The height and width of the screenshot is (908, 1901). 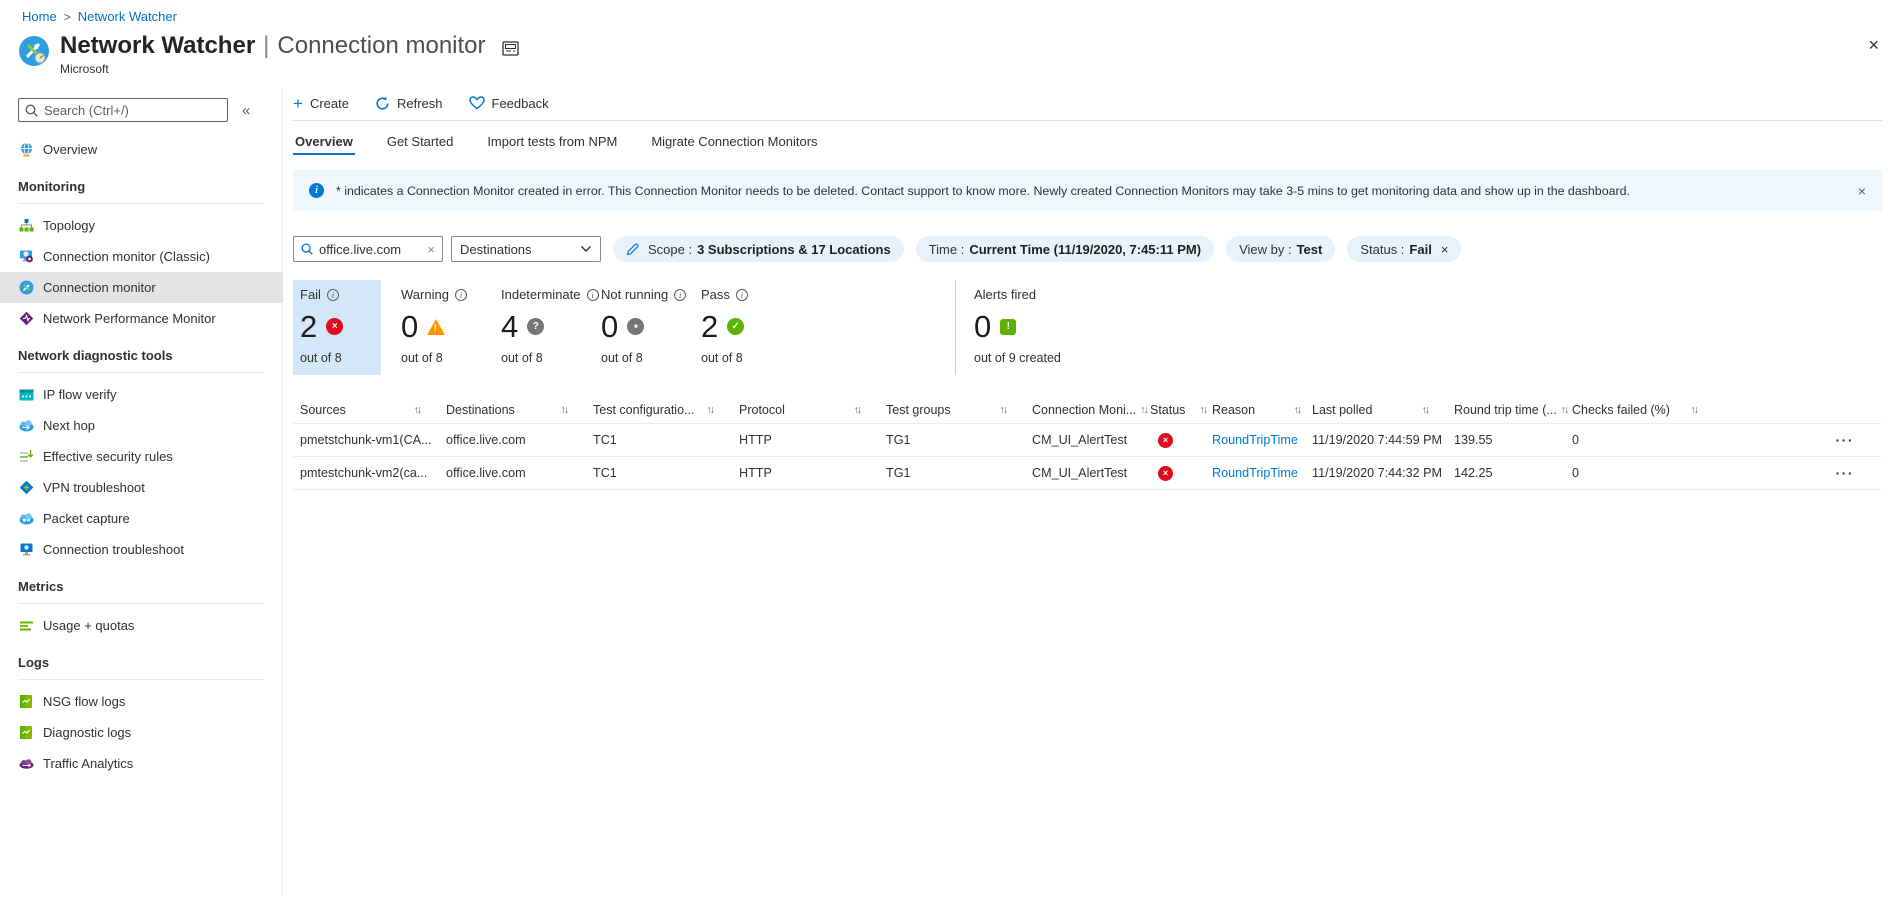 What do you see at coordinates (321, 103) in the screenshot?
I see `create-button: + Create` at bounding box center [321, 103].